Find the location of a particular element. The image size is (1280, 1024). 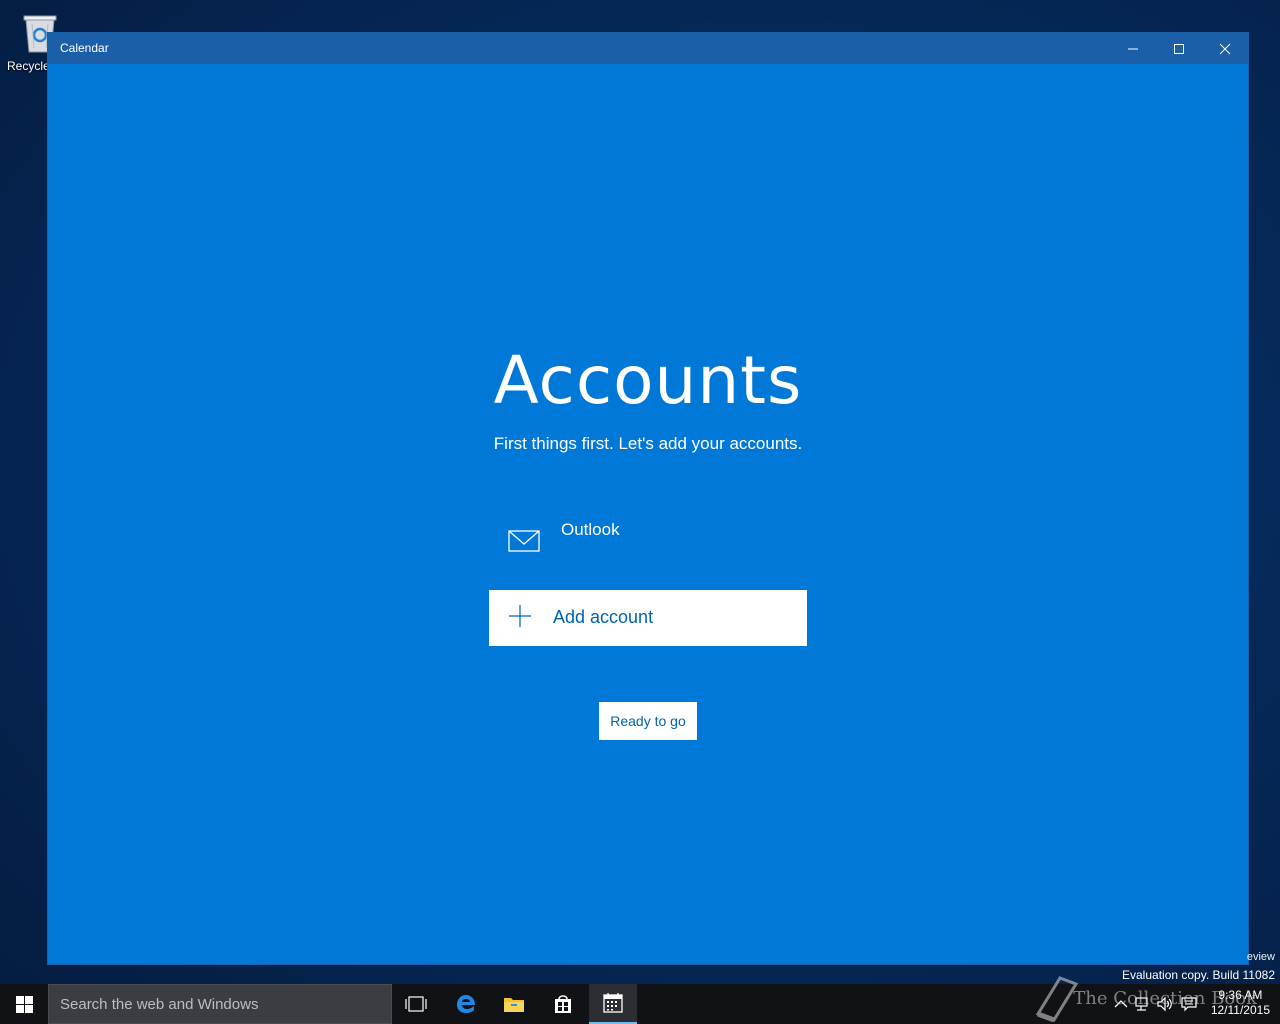

edge-button is located at coordinates (466, 1004).